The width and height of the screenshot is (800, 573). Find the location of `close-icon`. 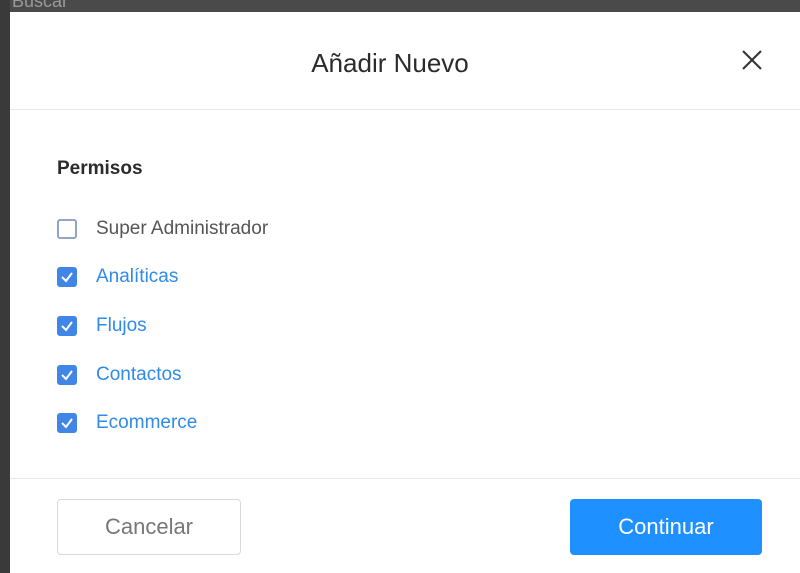

close-icon is located at coordinates (752, 60).